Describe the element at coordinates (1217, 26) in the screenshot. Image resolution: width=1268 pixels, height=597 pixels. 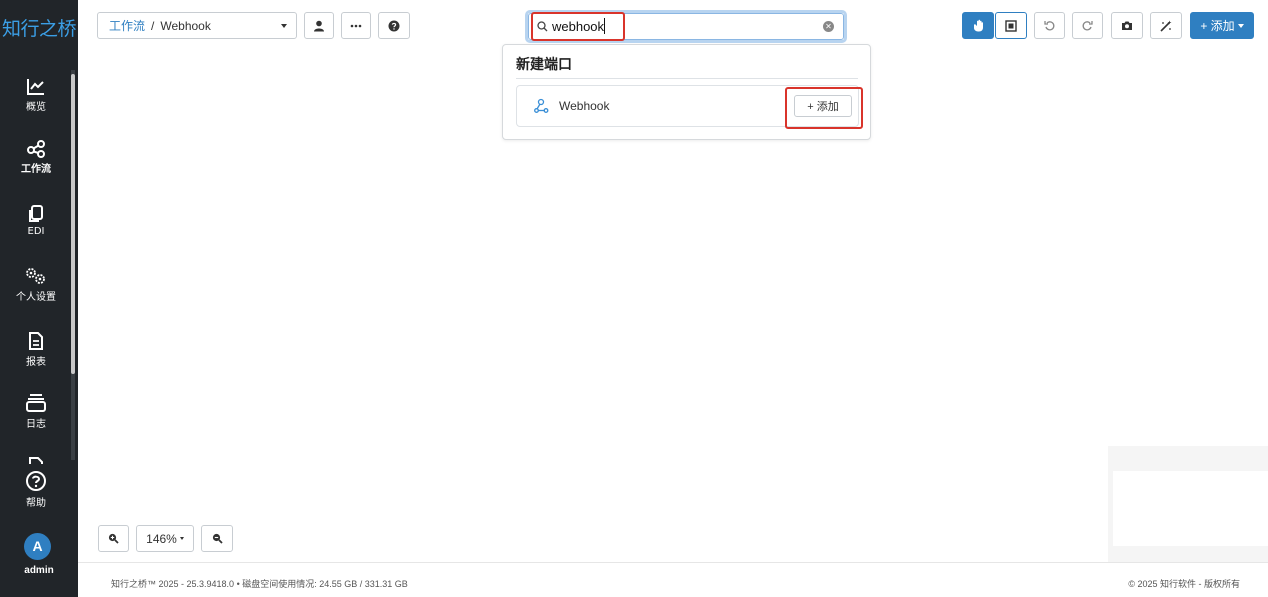
I see `add-button-label: + 添加` at that location.